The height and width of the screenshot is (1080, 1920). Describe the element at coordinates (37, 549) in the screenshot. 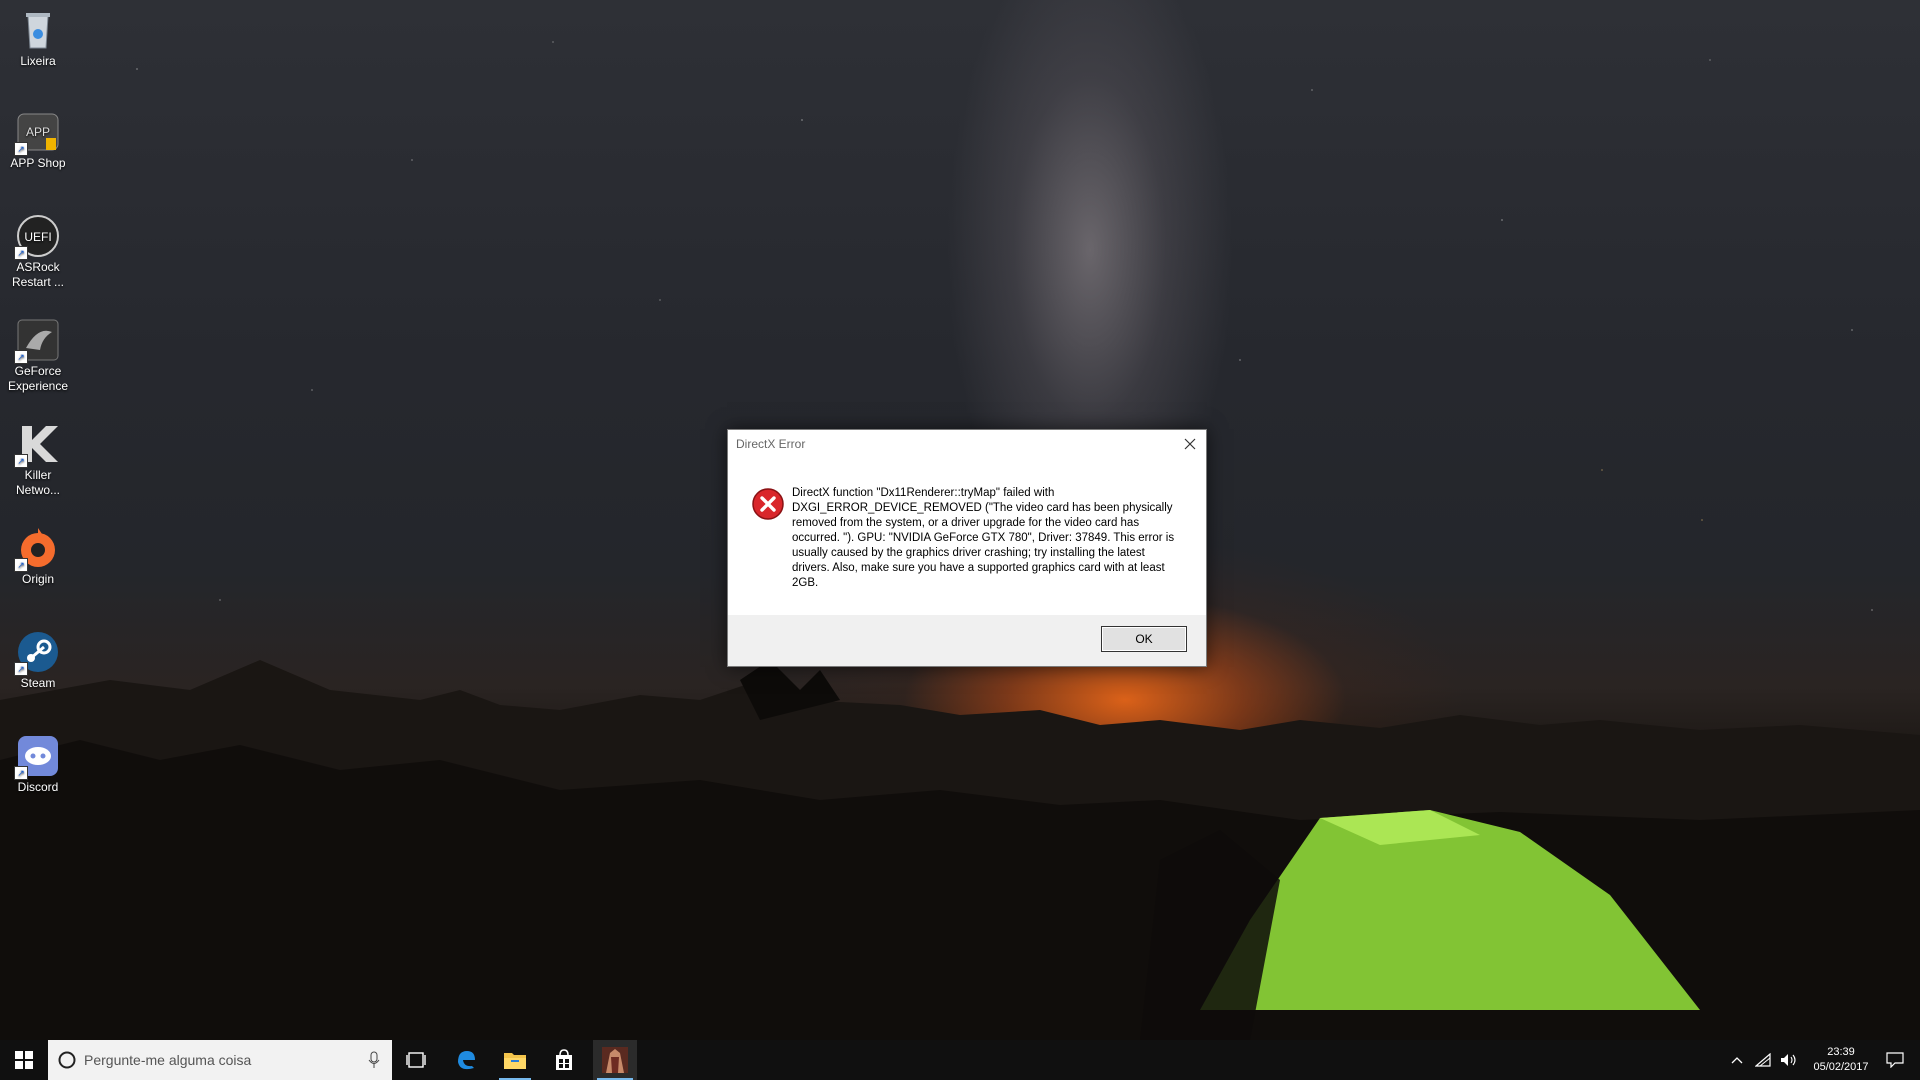

I see `origin-icon: ↗` at that location.